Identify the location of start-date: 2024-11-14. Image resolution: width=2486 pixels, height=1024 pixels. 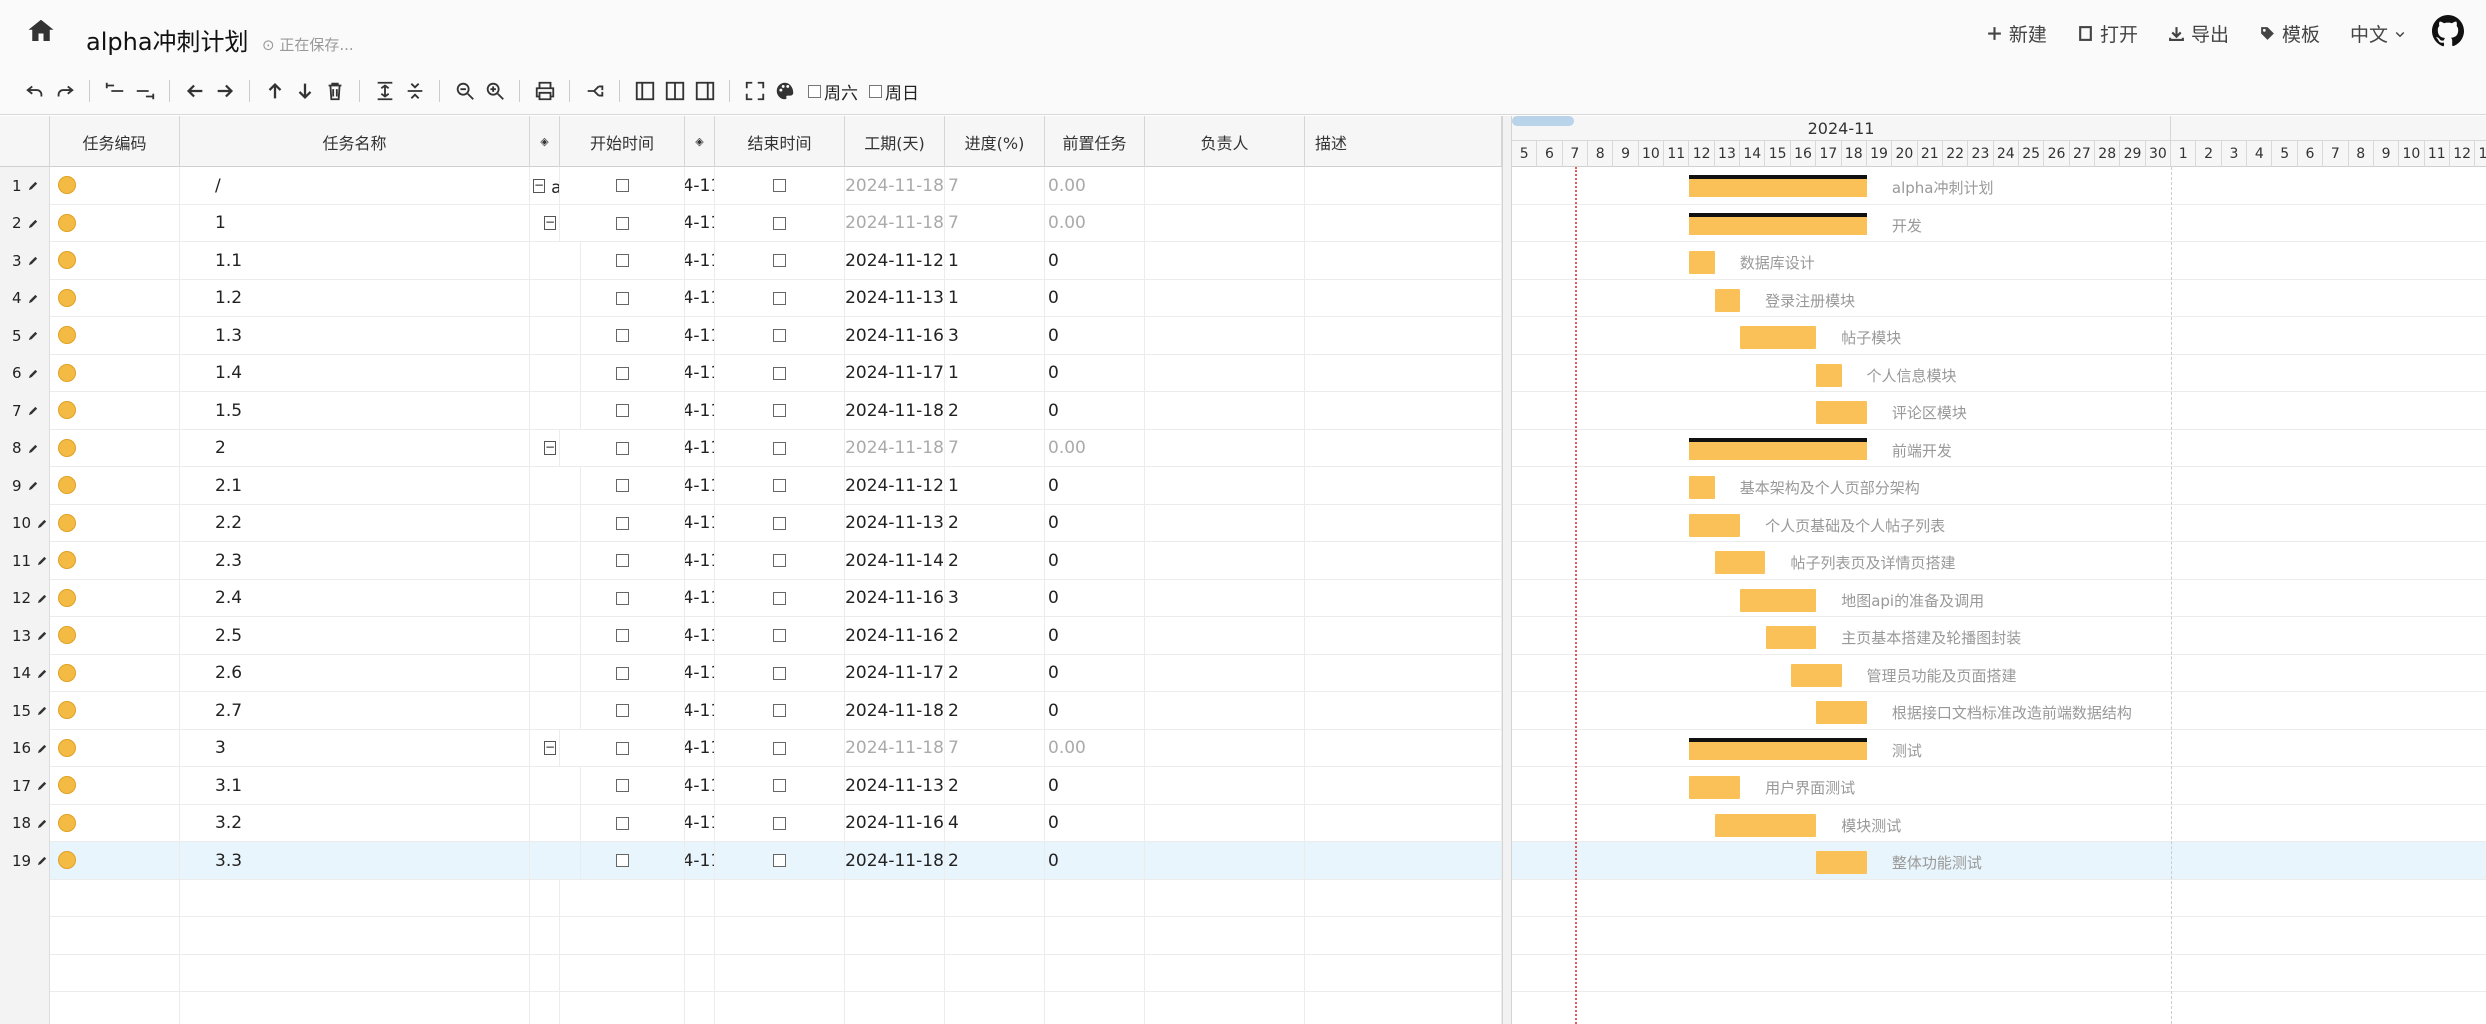
(700, 598).